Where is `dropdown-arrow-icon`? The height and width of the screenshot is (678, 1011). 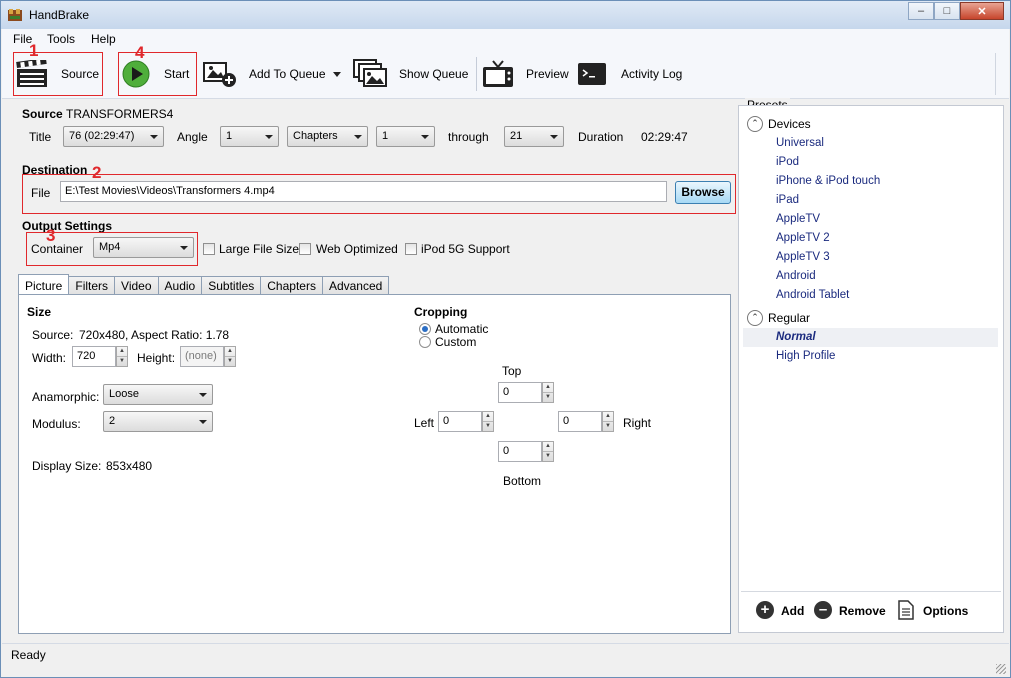
dropdown-arrow-icon is located at coordinates (336, 74).